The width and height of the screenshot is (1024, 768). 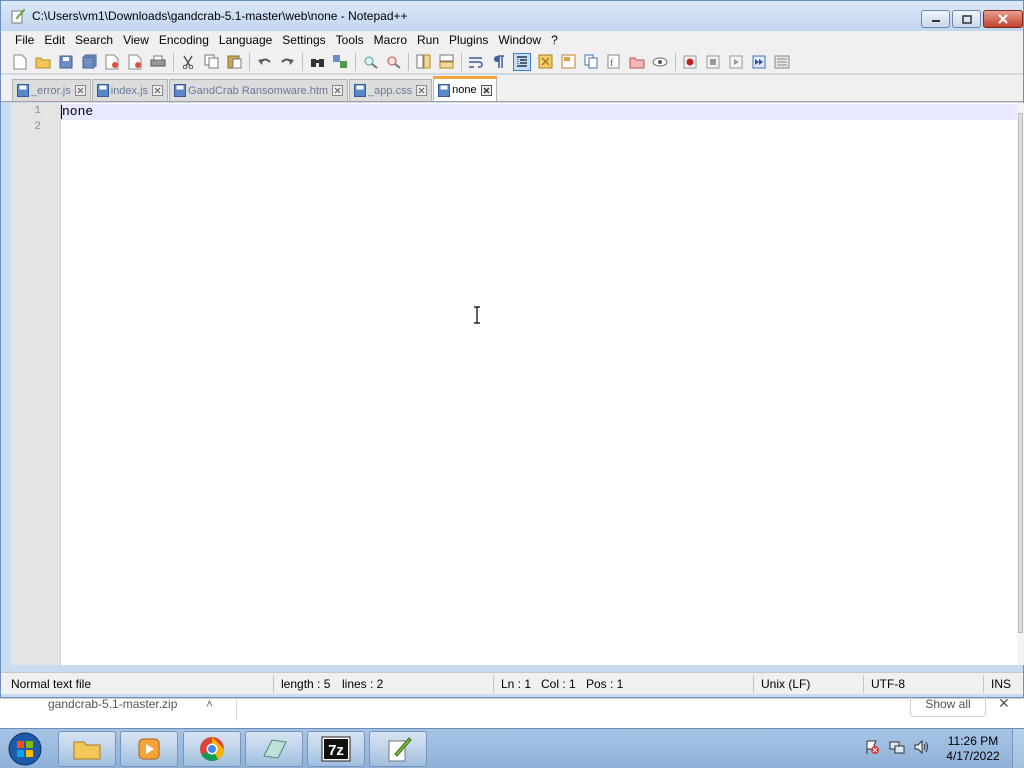 What do you see at coordinates (872, 747) in the screenshot?
I see `action-center-flag-icon` at bounding box center [872, 747].